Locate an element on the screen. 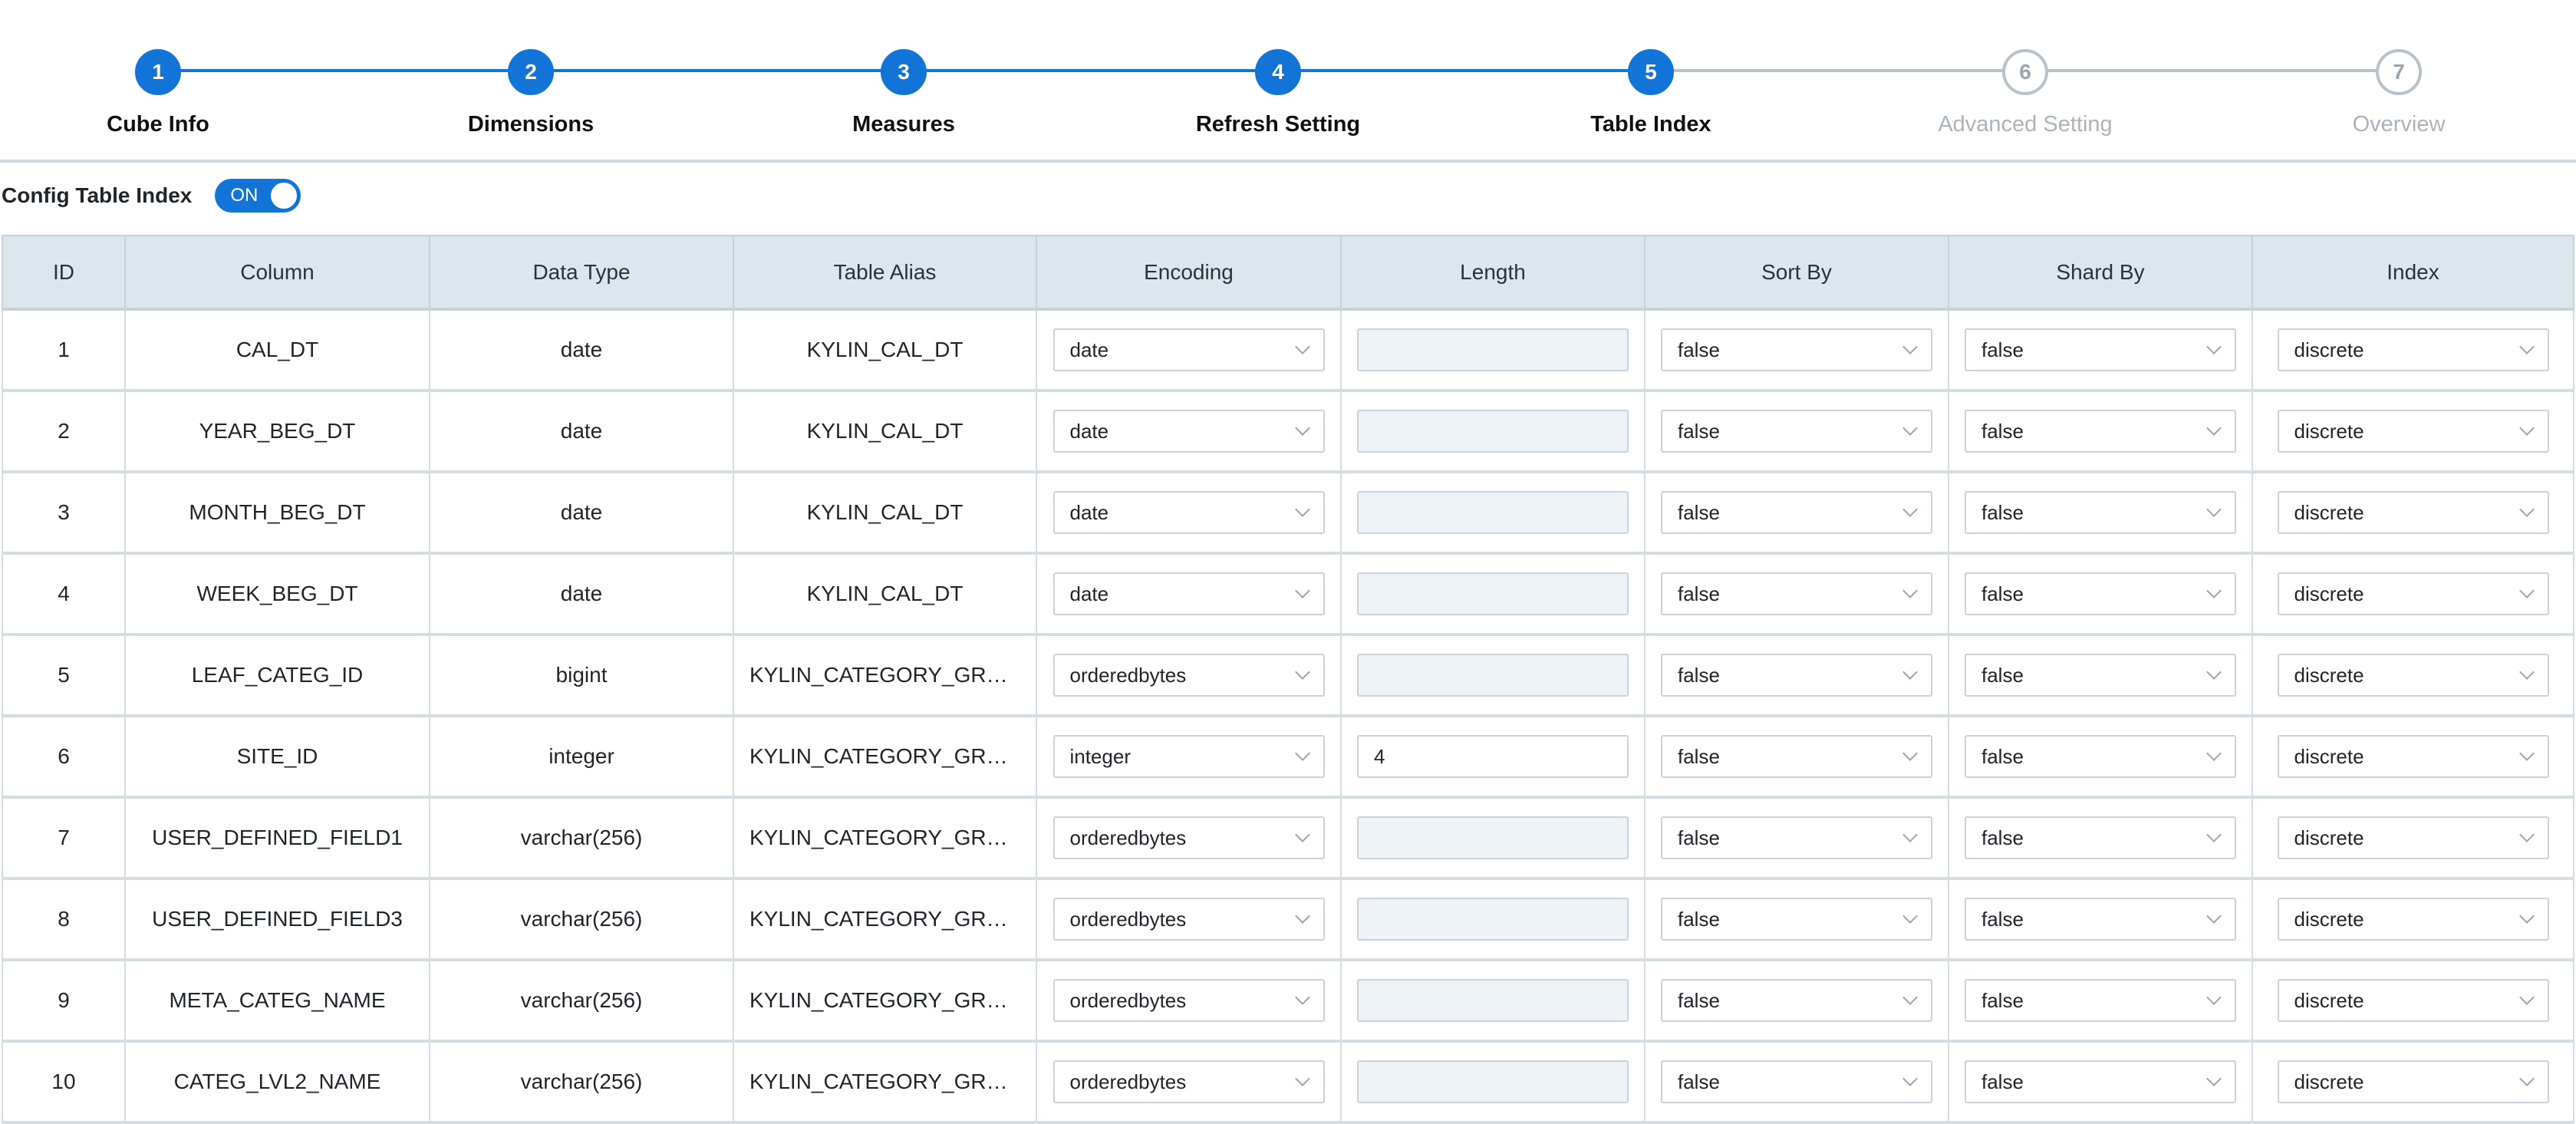 The image size is (2576, 1124). cell-id: 3 is located at coordinates (64, 513).